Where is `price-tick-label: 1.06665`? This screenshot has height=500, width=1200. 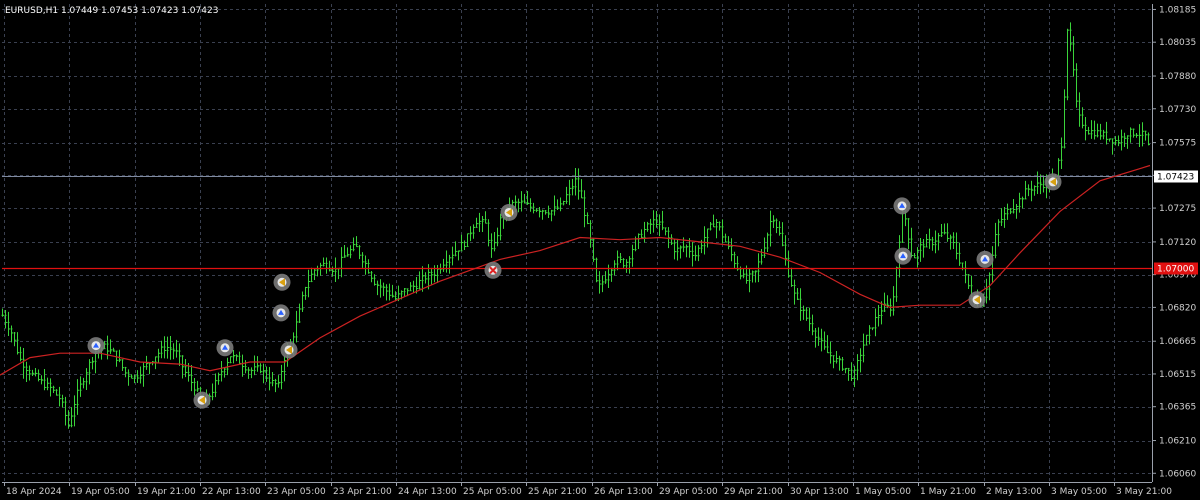
price-tick-label: 1.06665 is located at coordinates (1177, 342).